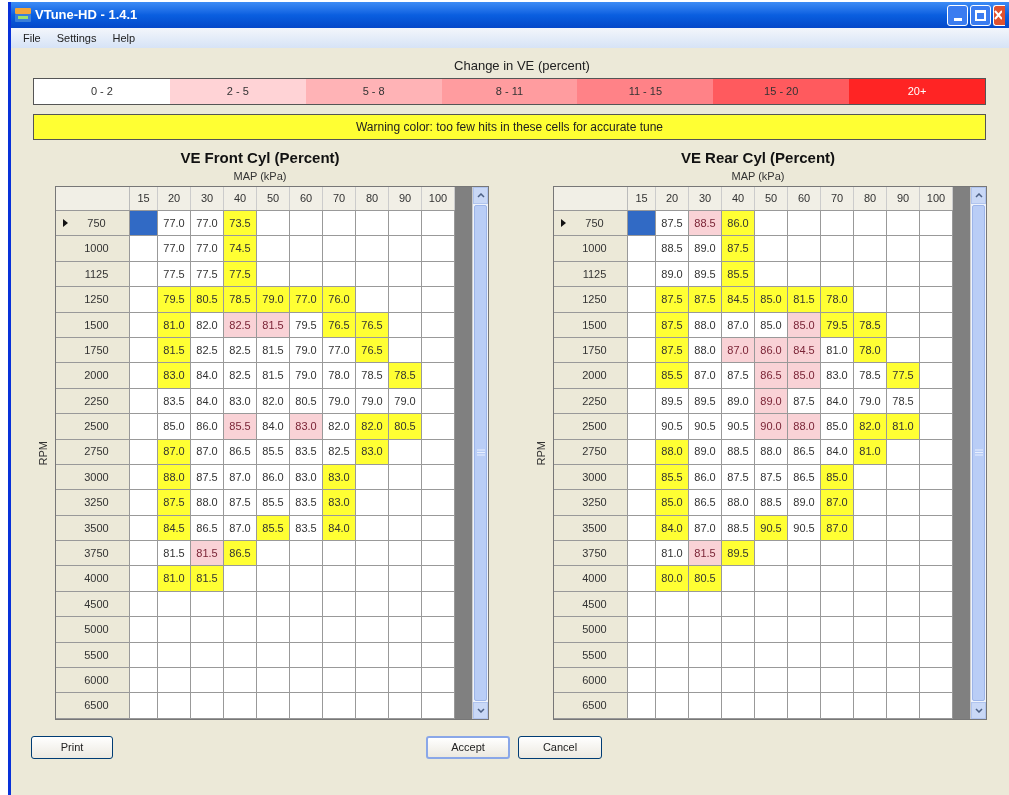 The height and width of the screenshot is (795, 1009). I want to click on column-header: 30, so click(207, 198).